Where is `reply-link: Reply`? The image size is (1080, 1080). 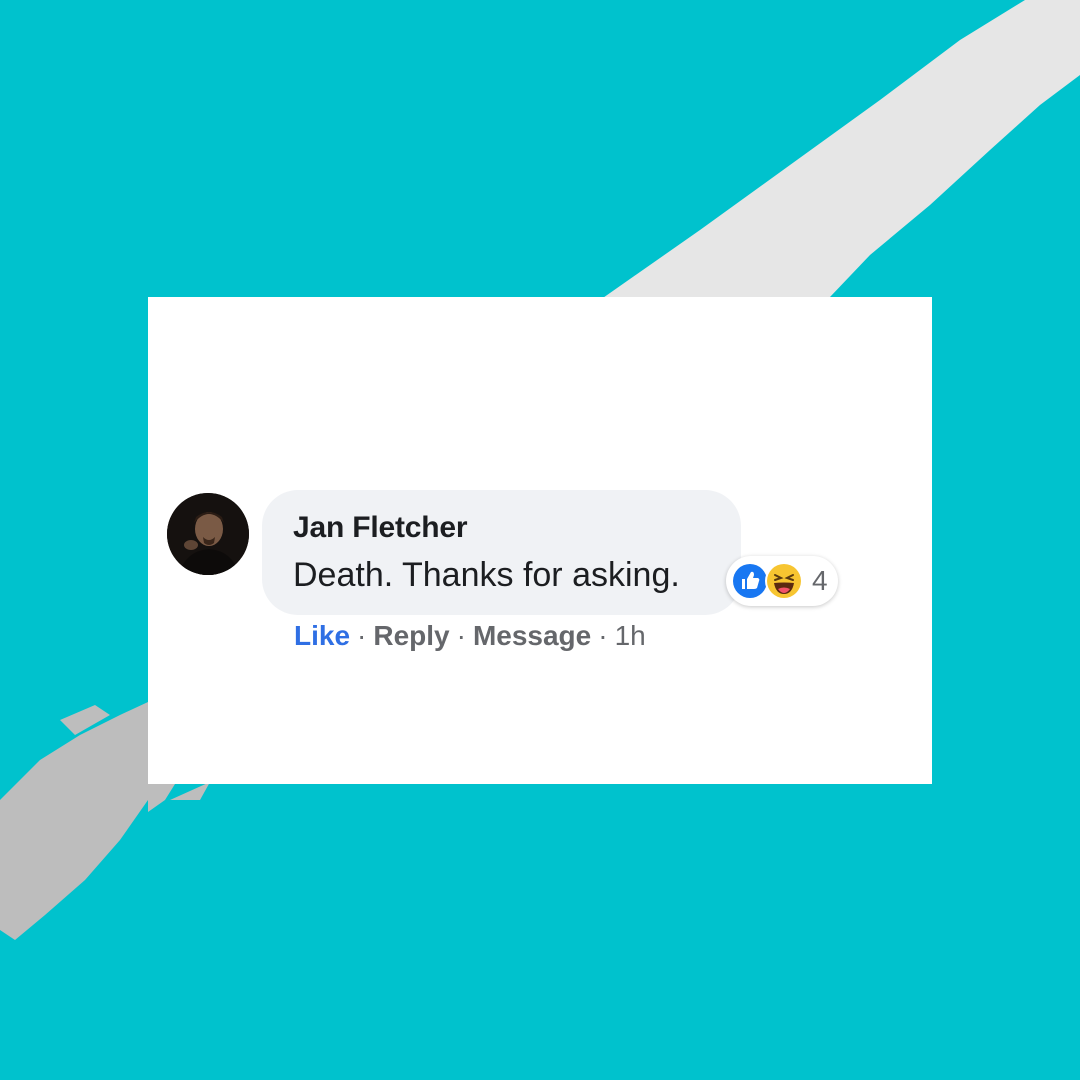 reply-link: Reply is located at coordinates (411, 636).